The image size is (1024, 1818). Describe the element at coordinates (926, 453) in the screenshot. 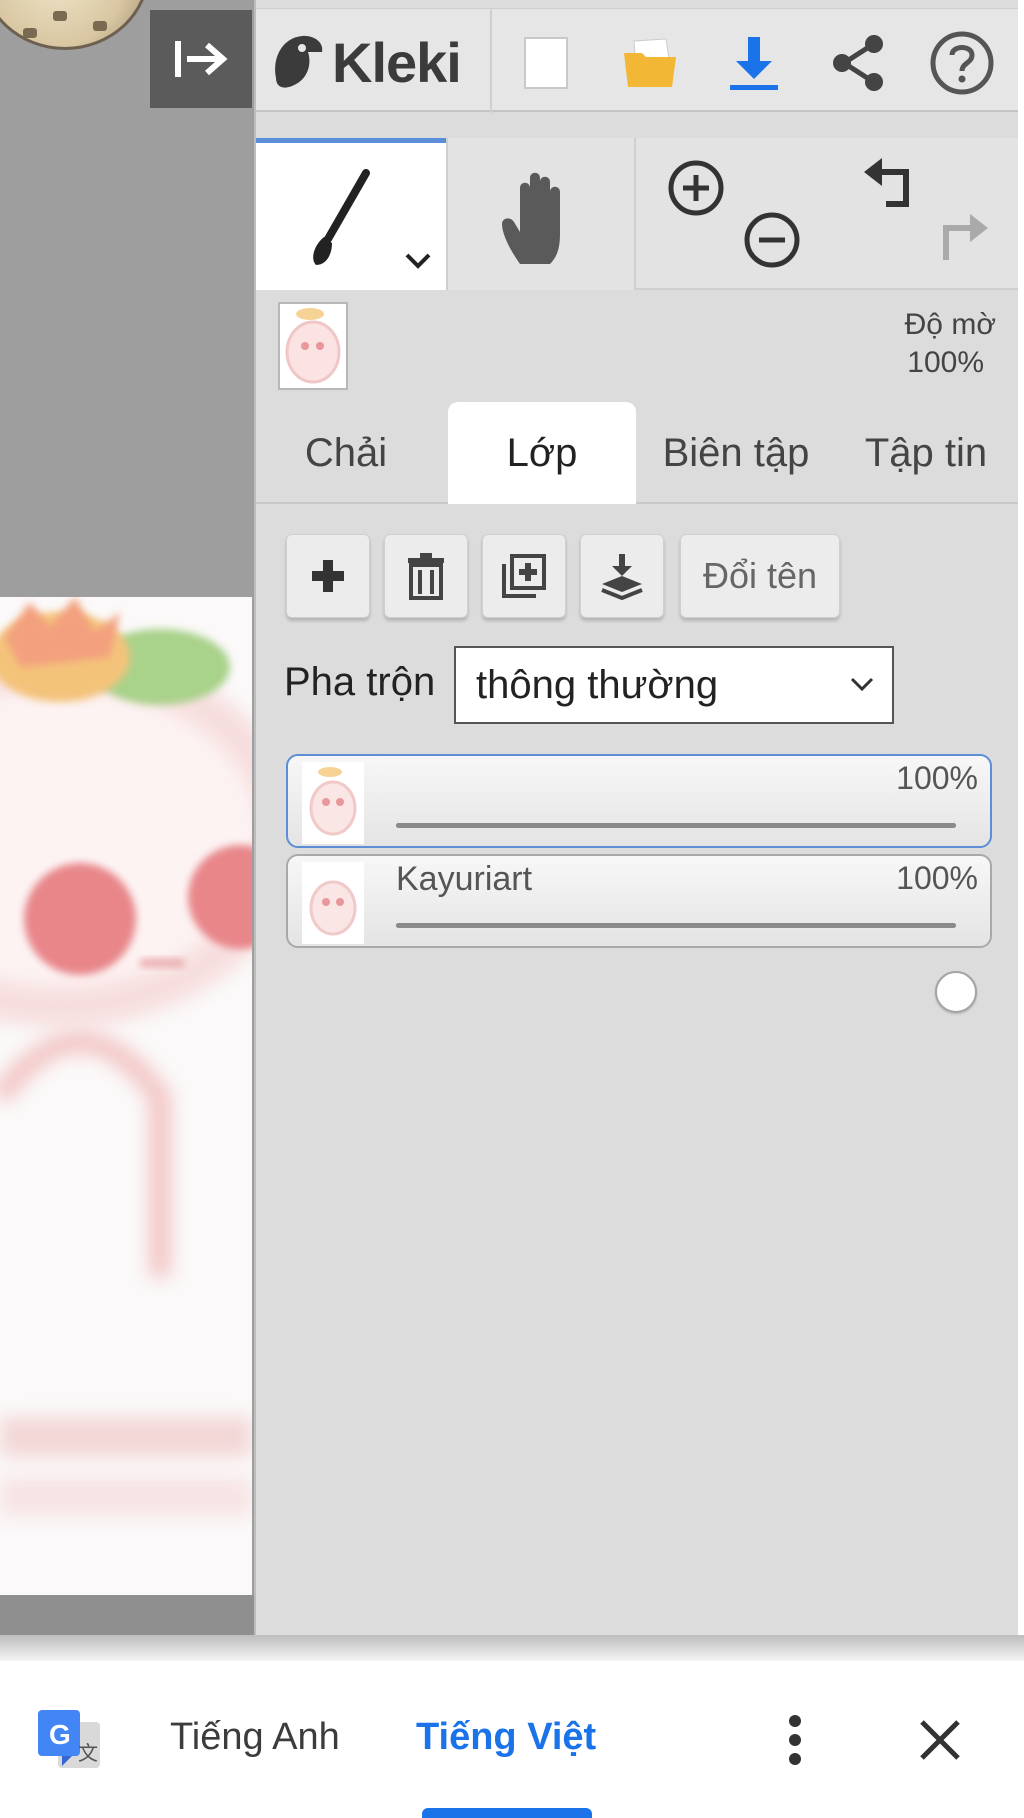

I see `tab-file: Tập tin` at that location.